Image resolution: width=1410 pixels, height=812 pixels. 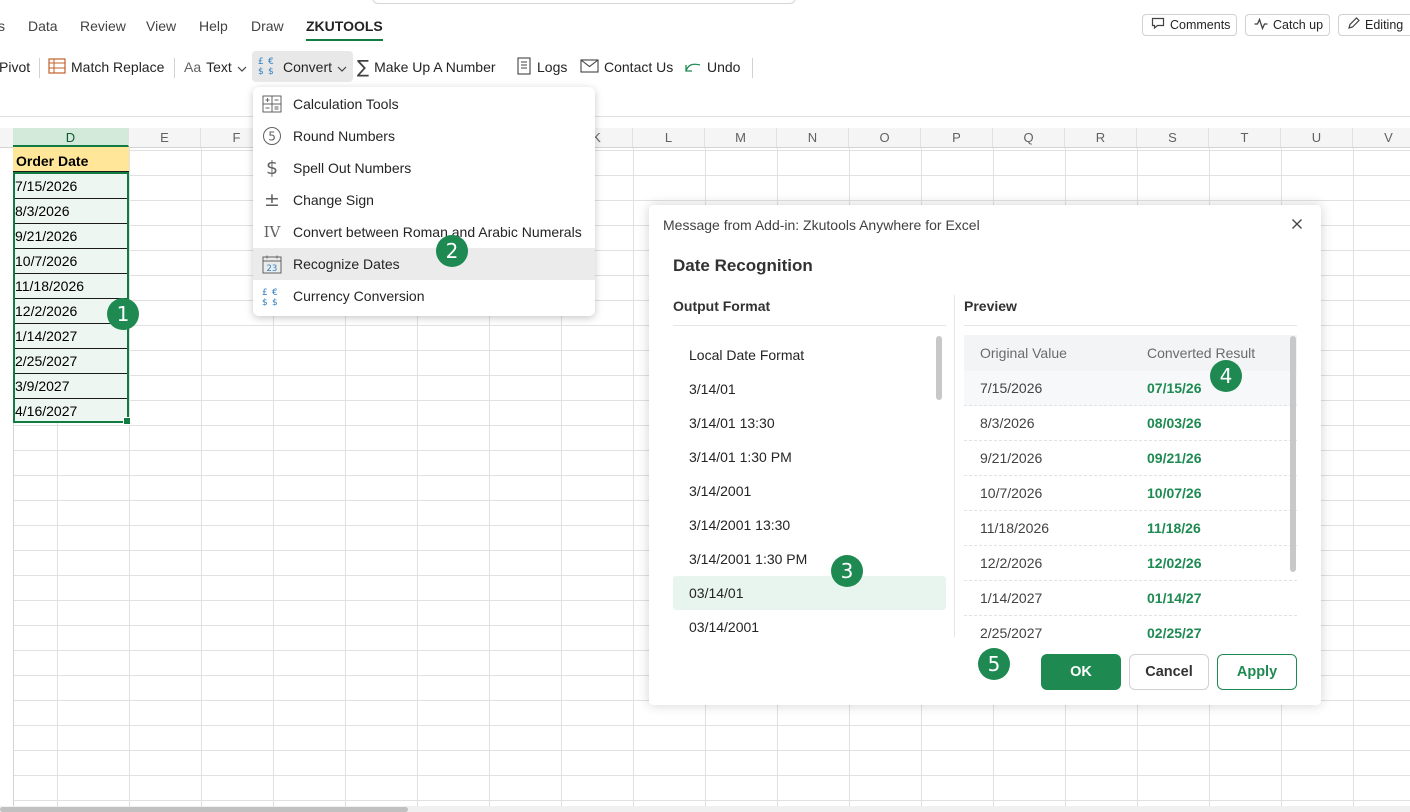 What do you see at coordinates (1381, 137) in the screenshot?
I see `column-header-v: V` at bounding box center [1381, 137].